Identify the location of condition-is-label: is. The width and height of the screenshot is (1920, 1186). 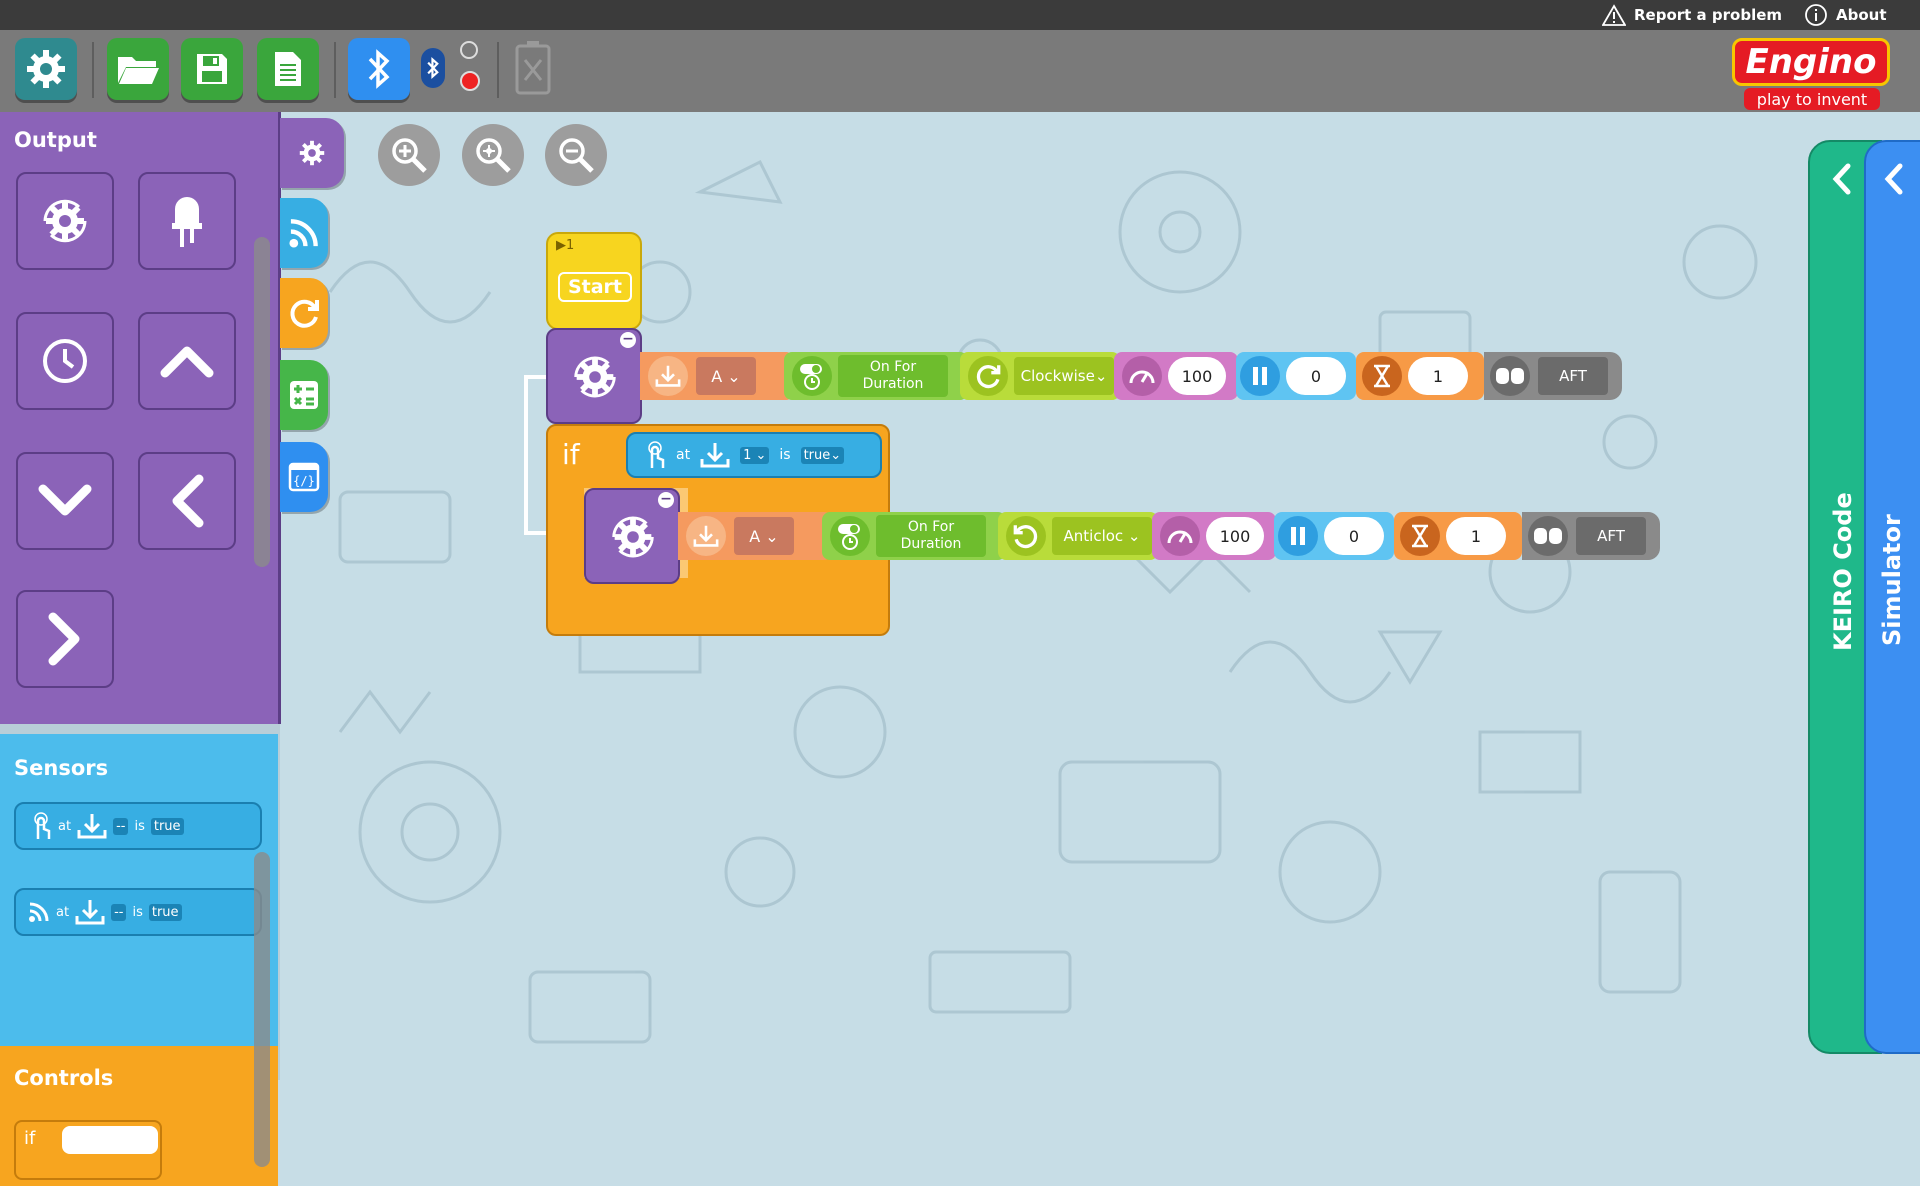
(785, 455).